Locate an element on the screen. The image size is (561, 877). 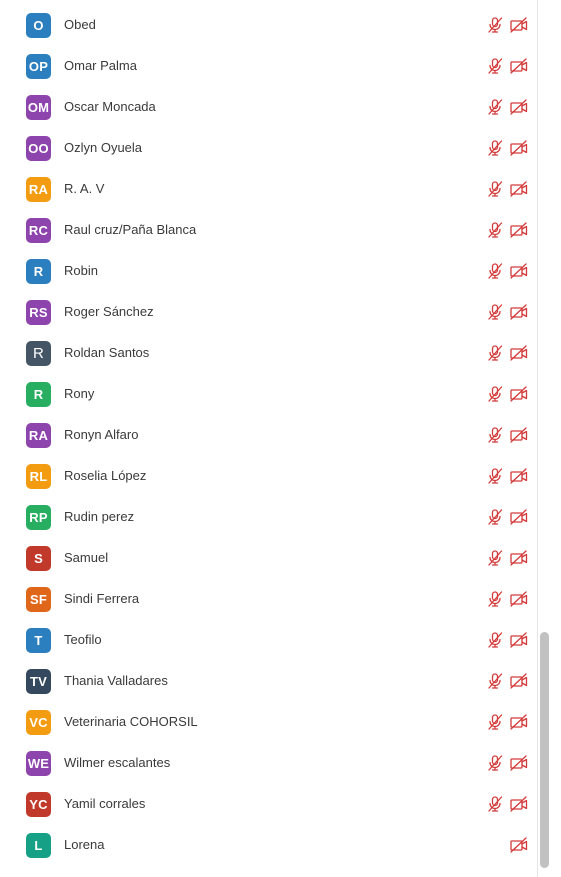
participant-row: O Obed is located at coordinates (268, 25).